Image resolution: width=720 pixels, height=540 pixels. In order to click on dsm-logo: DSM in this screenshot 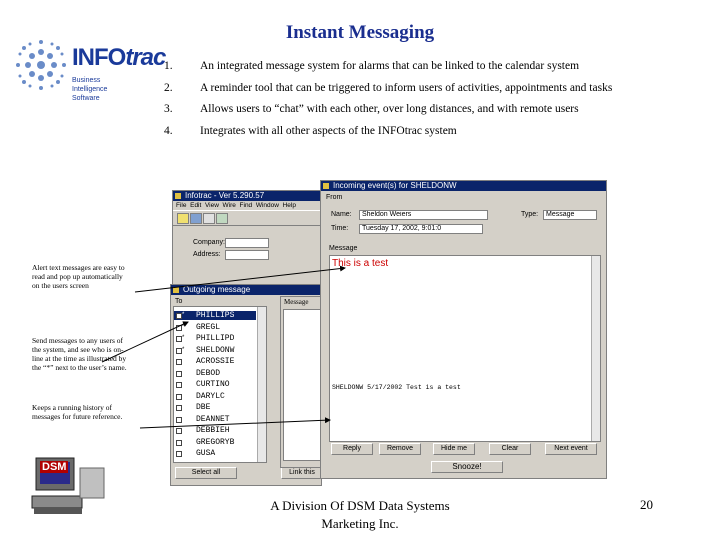, I will do `click(70, 483)`.